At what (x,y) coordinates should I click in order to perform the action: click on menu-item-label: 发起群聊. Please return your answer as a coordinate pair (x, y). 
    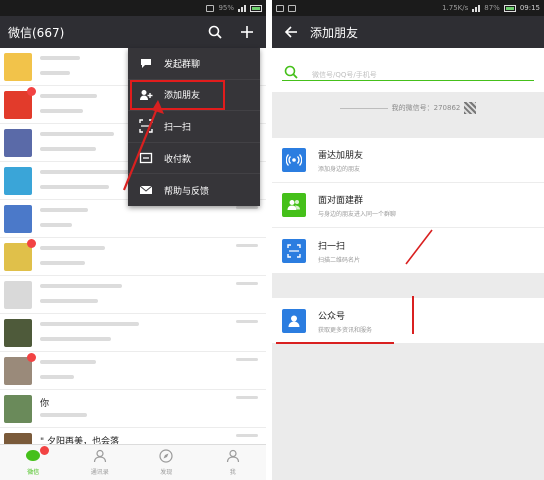
    Looking at the image, I should click on (182, 64).